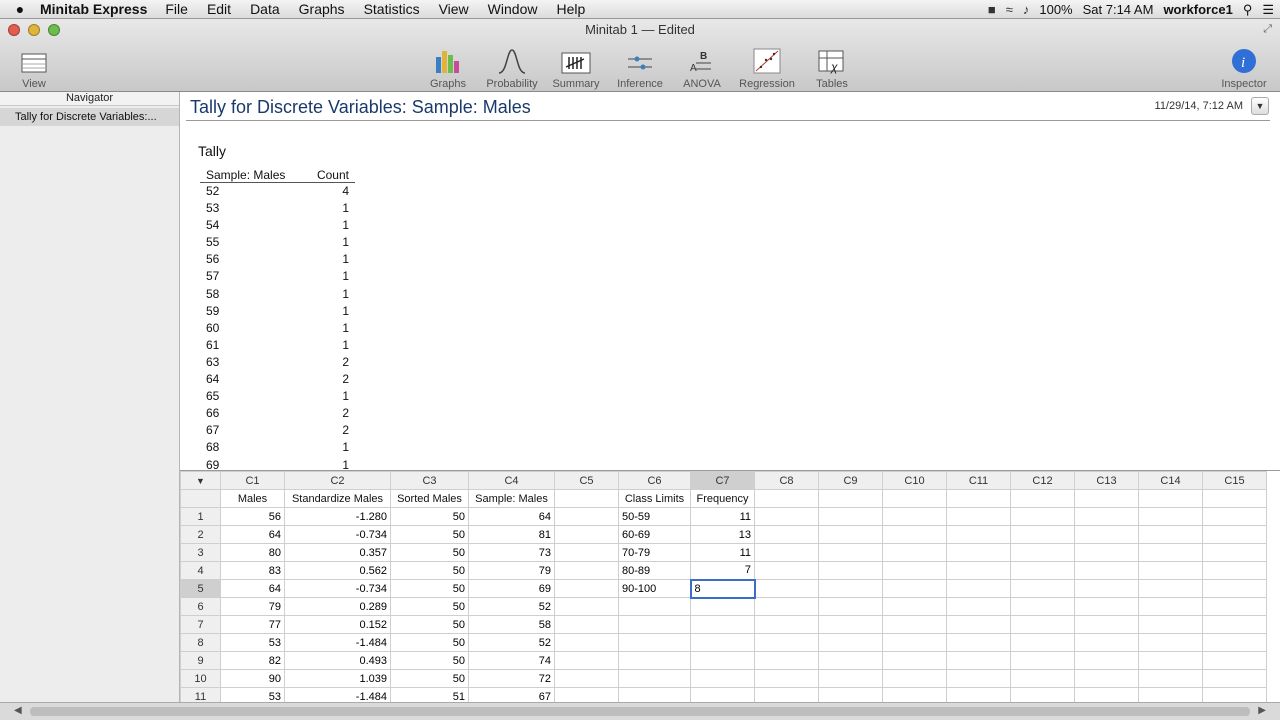 The height and width of the screenshot is (720, 1280). Describe the element at coordinates (200, 552) in the screenshot. I see `row-number: 3` at that location.